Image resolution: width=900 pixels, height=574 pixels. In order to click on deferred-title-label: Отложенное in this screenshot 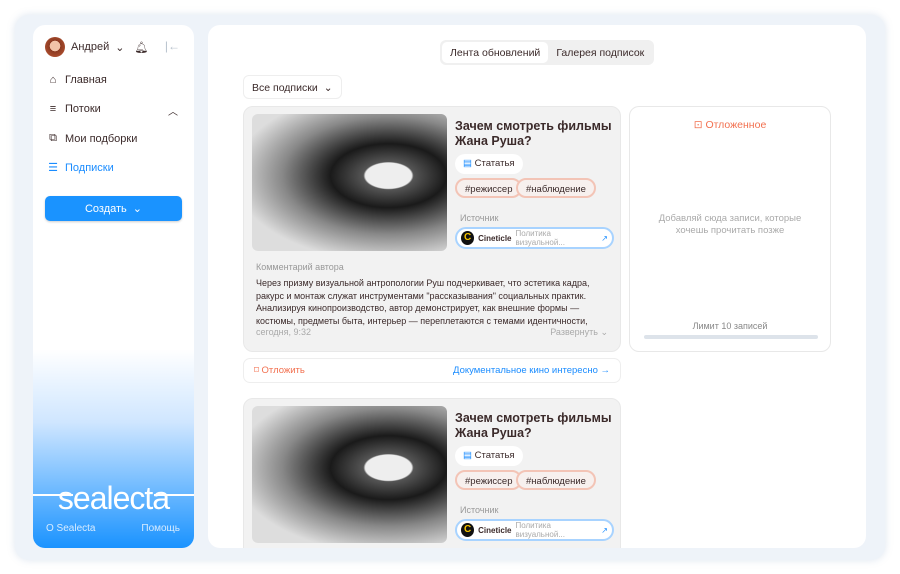, I will do `click(736, 125)`.